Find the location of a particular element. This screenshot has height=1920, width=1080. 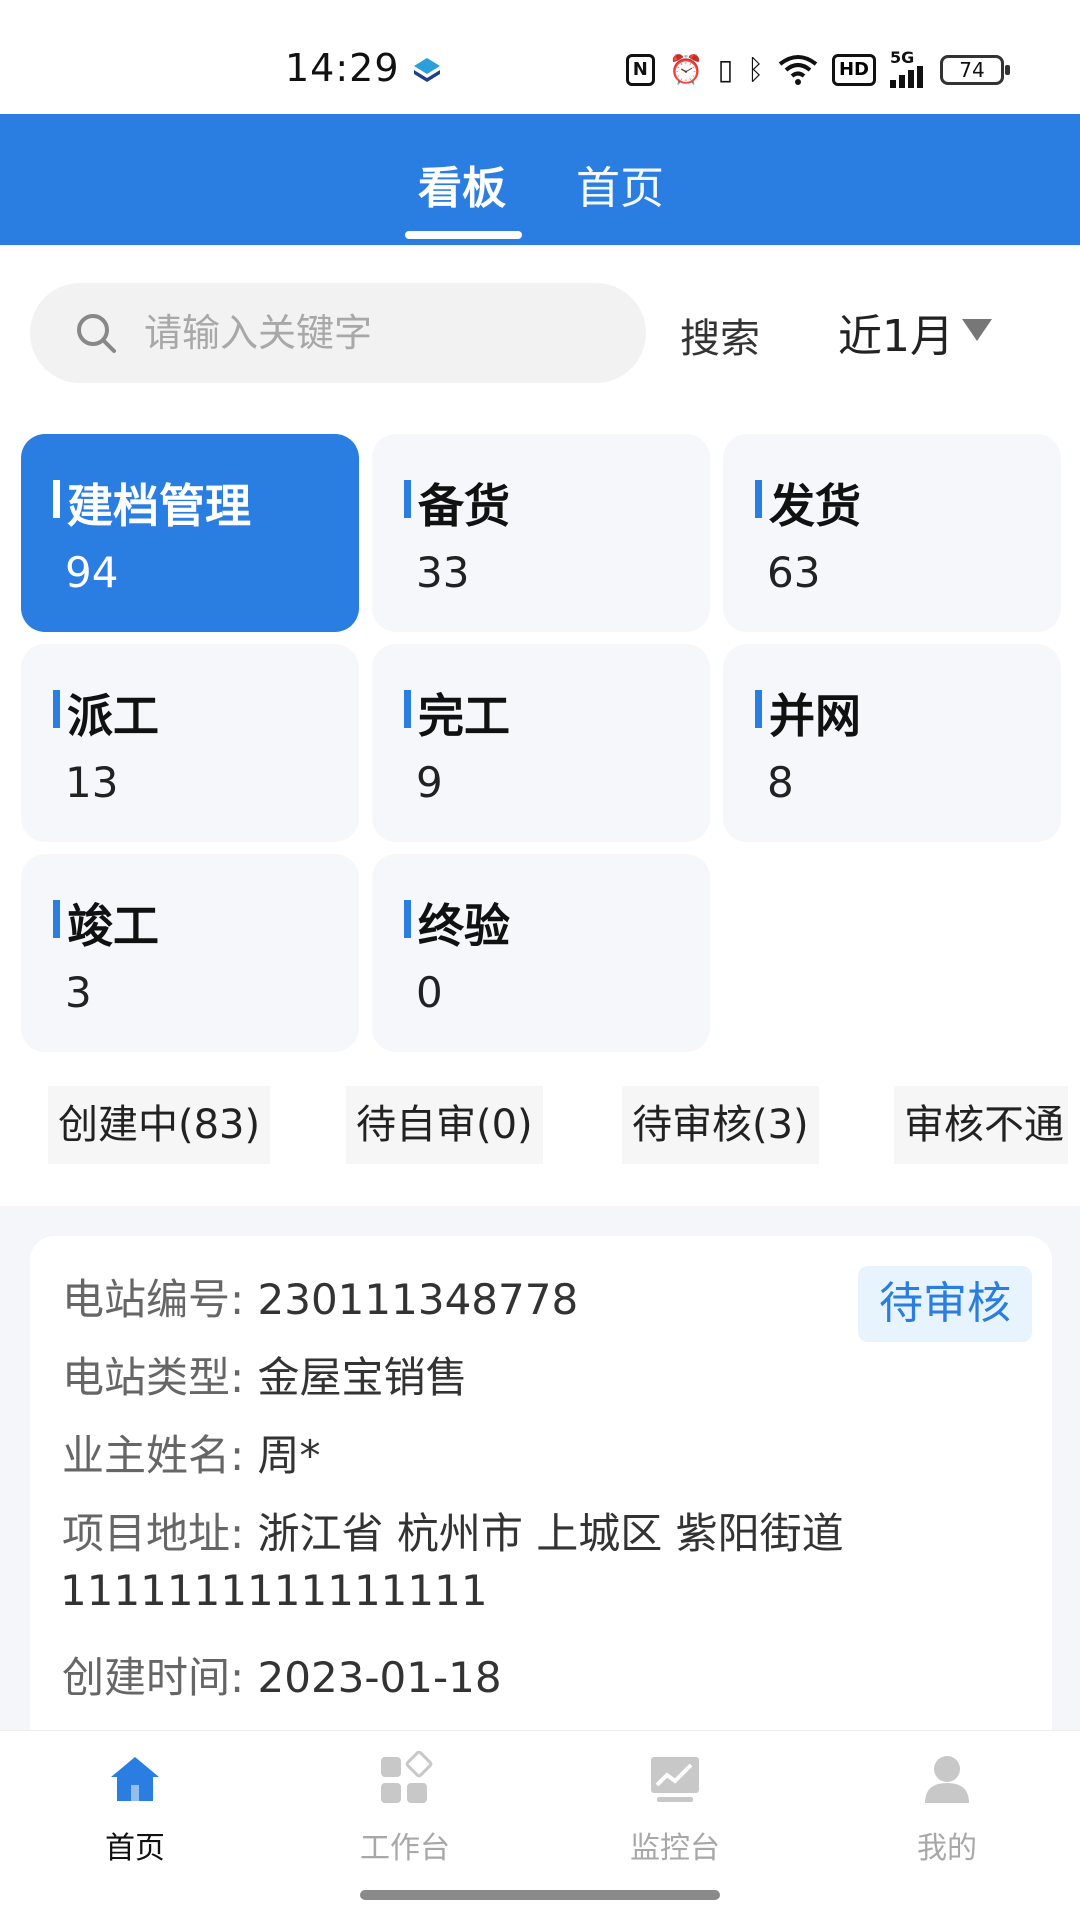

search-bar is located at coordinates (338, 333).